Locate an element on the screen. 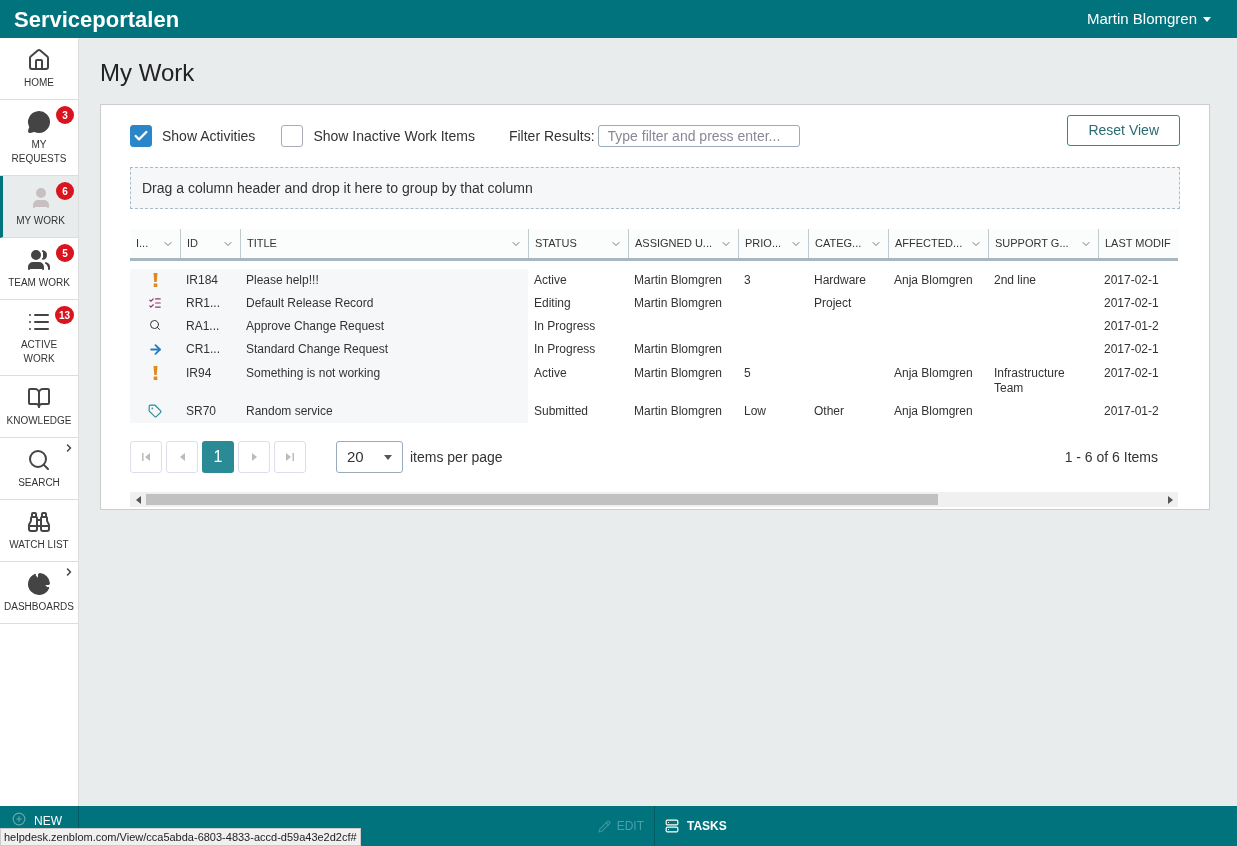 The image size is (1237, 846). user-menu: Martin Blomgren is located at coordinates (1154, 19).